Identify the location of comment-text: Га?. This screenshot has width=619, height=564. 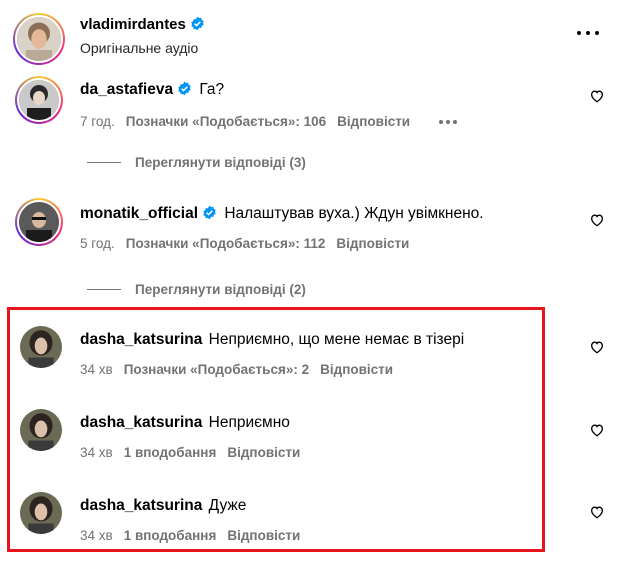
(212, 89).